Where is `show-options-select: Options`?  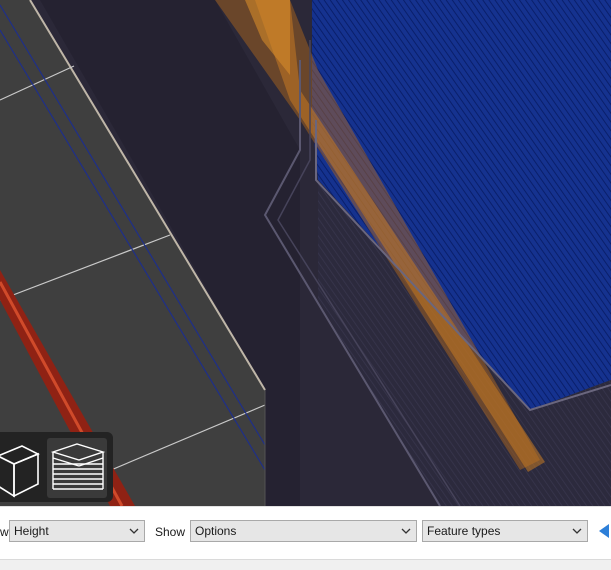
show-options-select: Options is located at coordinates (303, 531).